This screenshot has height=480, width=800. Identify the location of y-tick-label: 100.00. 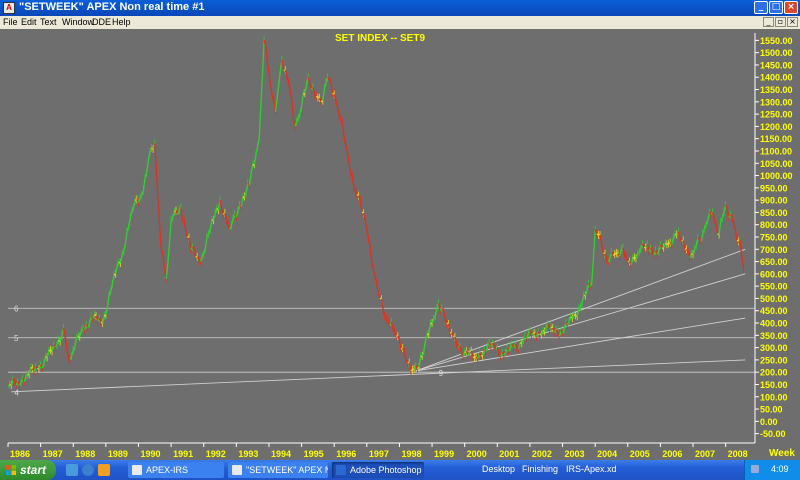
(774, 397).